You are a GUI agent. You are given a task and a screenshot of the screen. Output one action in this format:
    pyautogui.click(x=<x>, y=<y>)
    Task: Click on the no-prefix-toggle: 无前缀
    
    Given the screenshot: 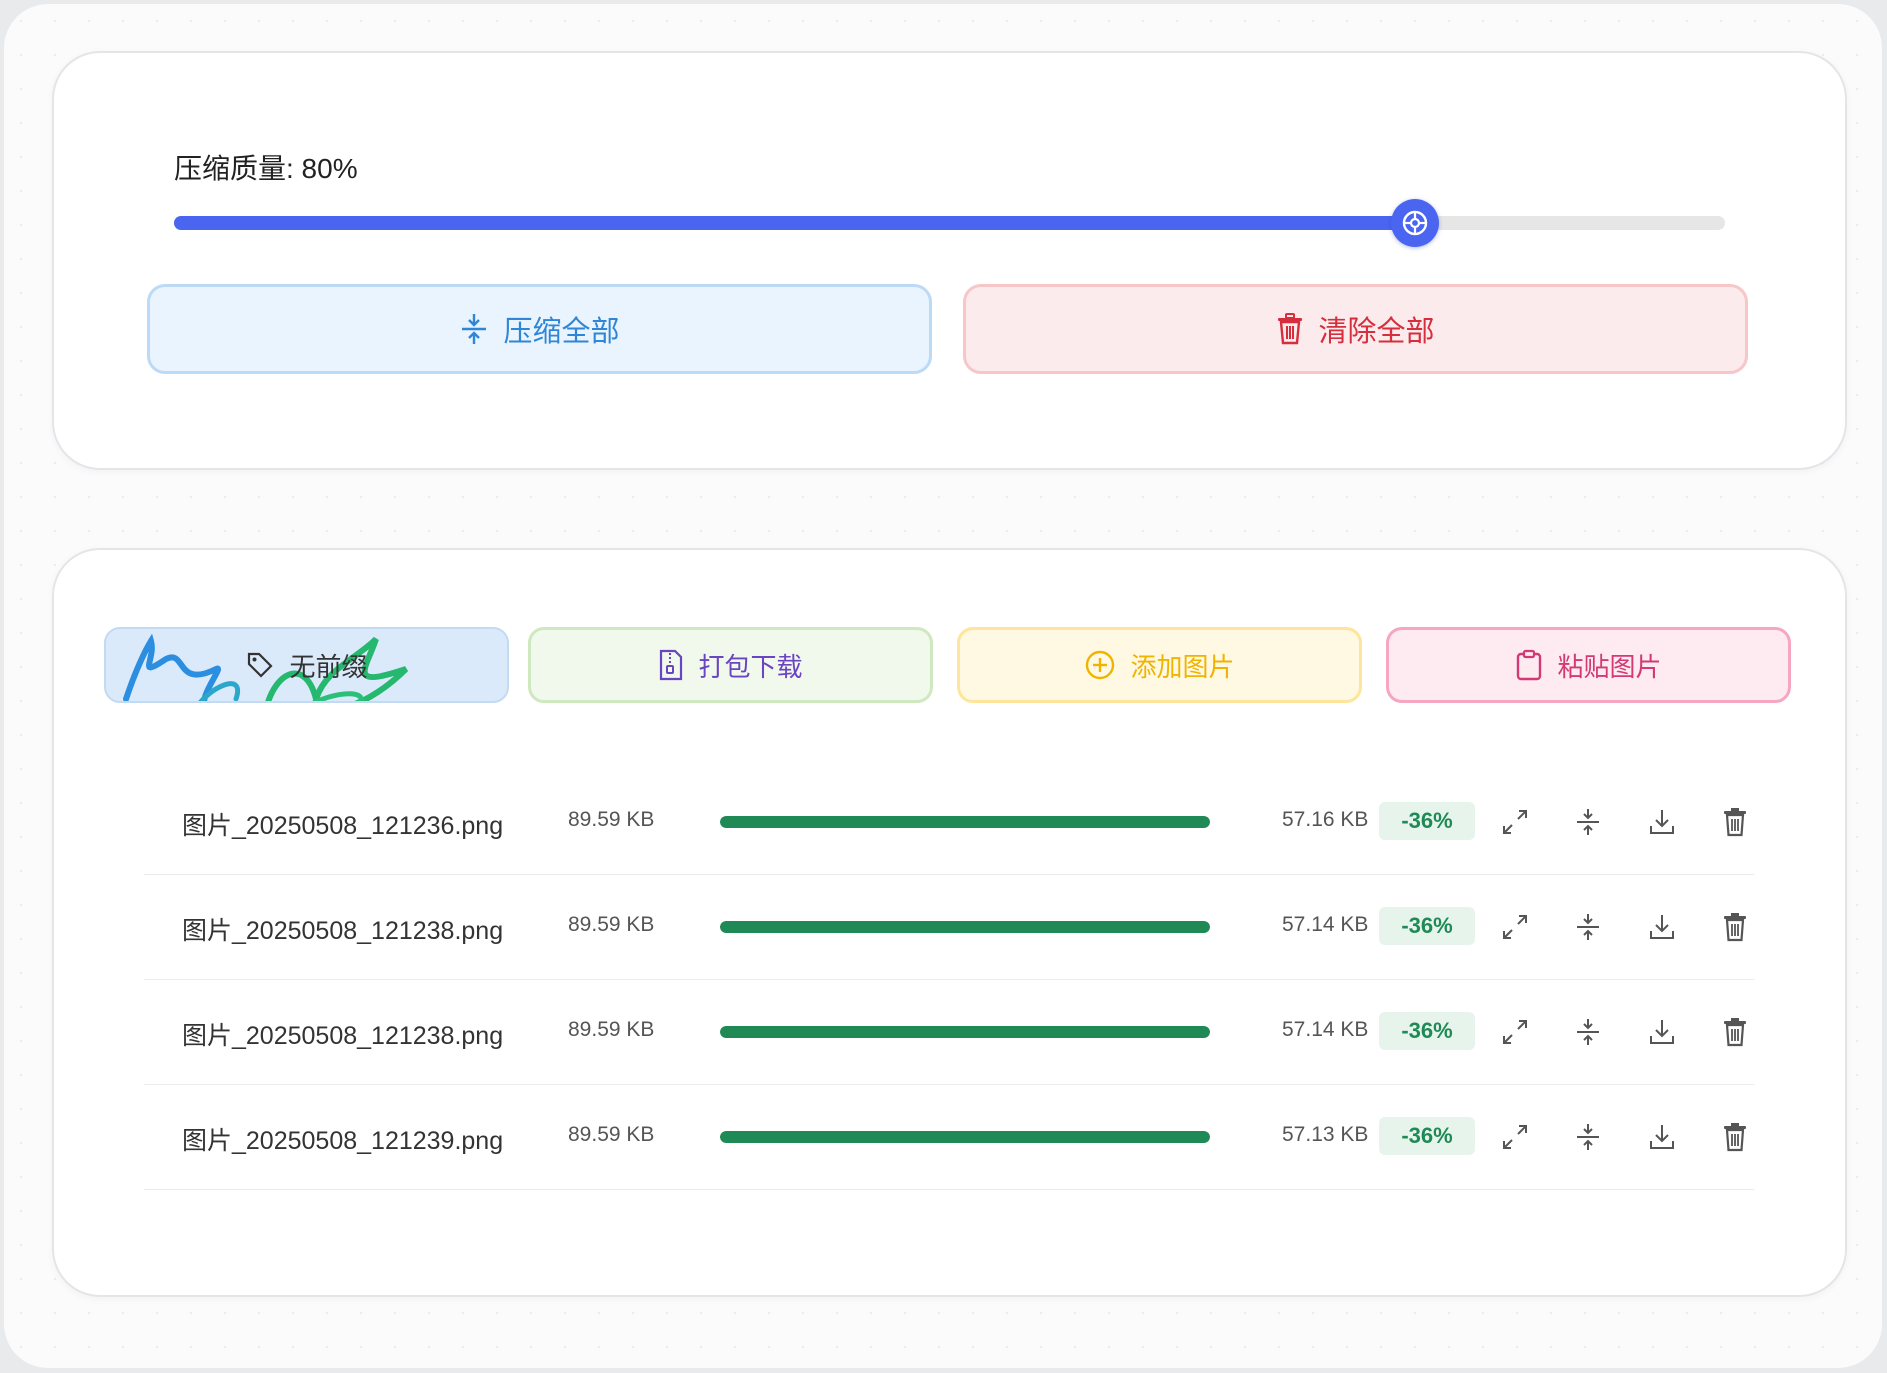 What is the action you would take?
    pyautogui.click(x=306, y=665)
    